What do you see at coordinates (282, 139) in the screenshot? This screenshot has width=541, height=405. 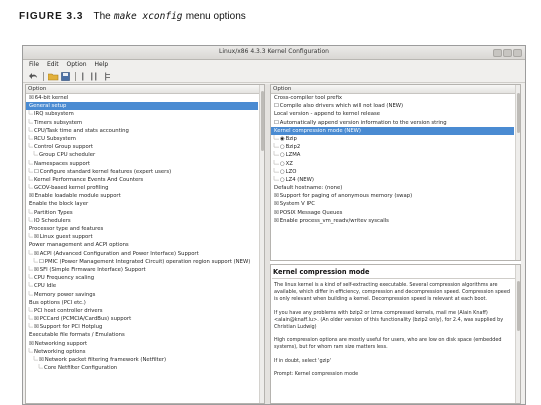 I see `radio-button: ◉` at bounding box center [282, 139].